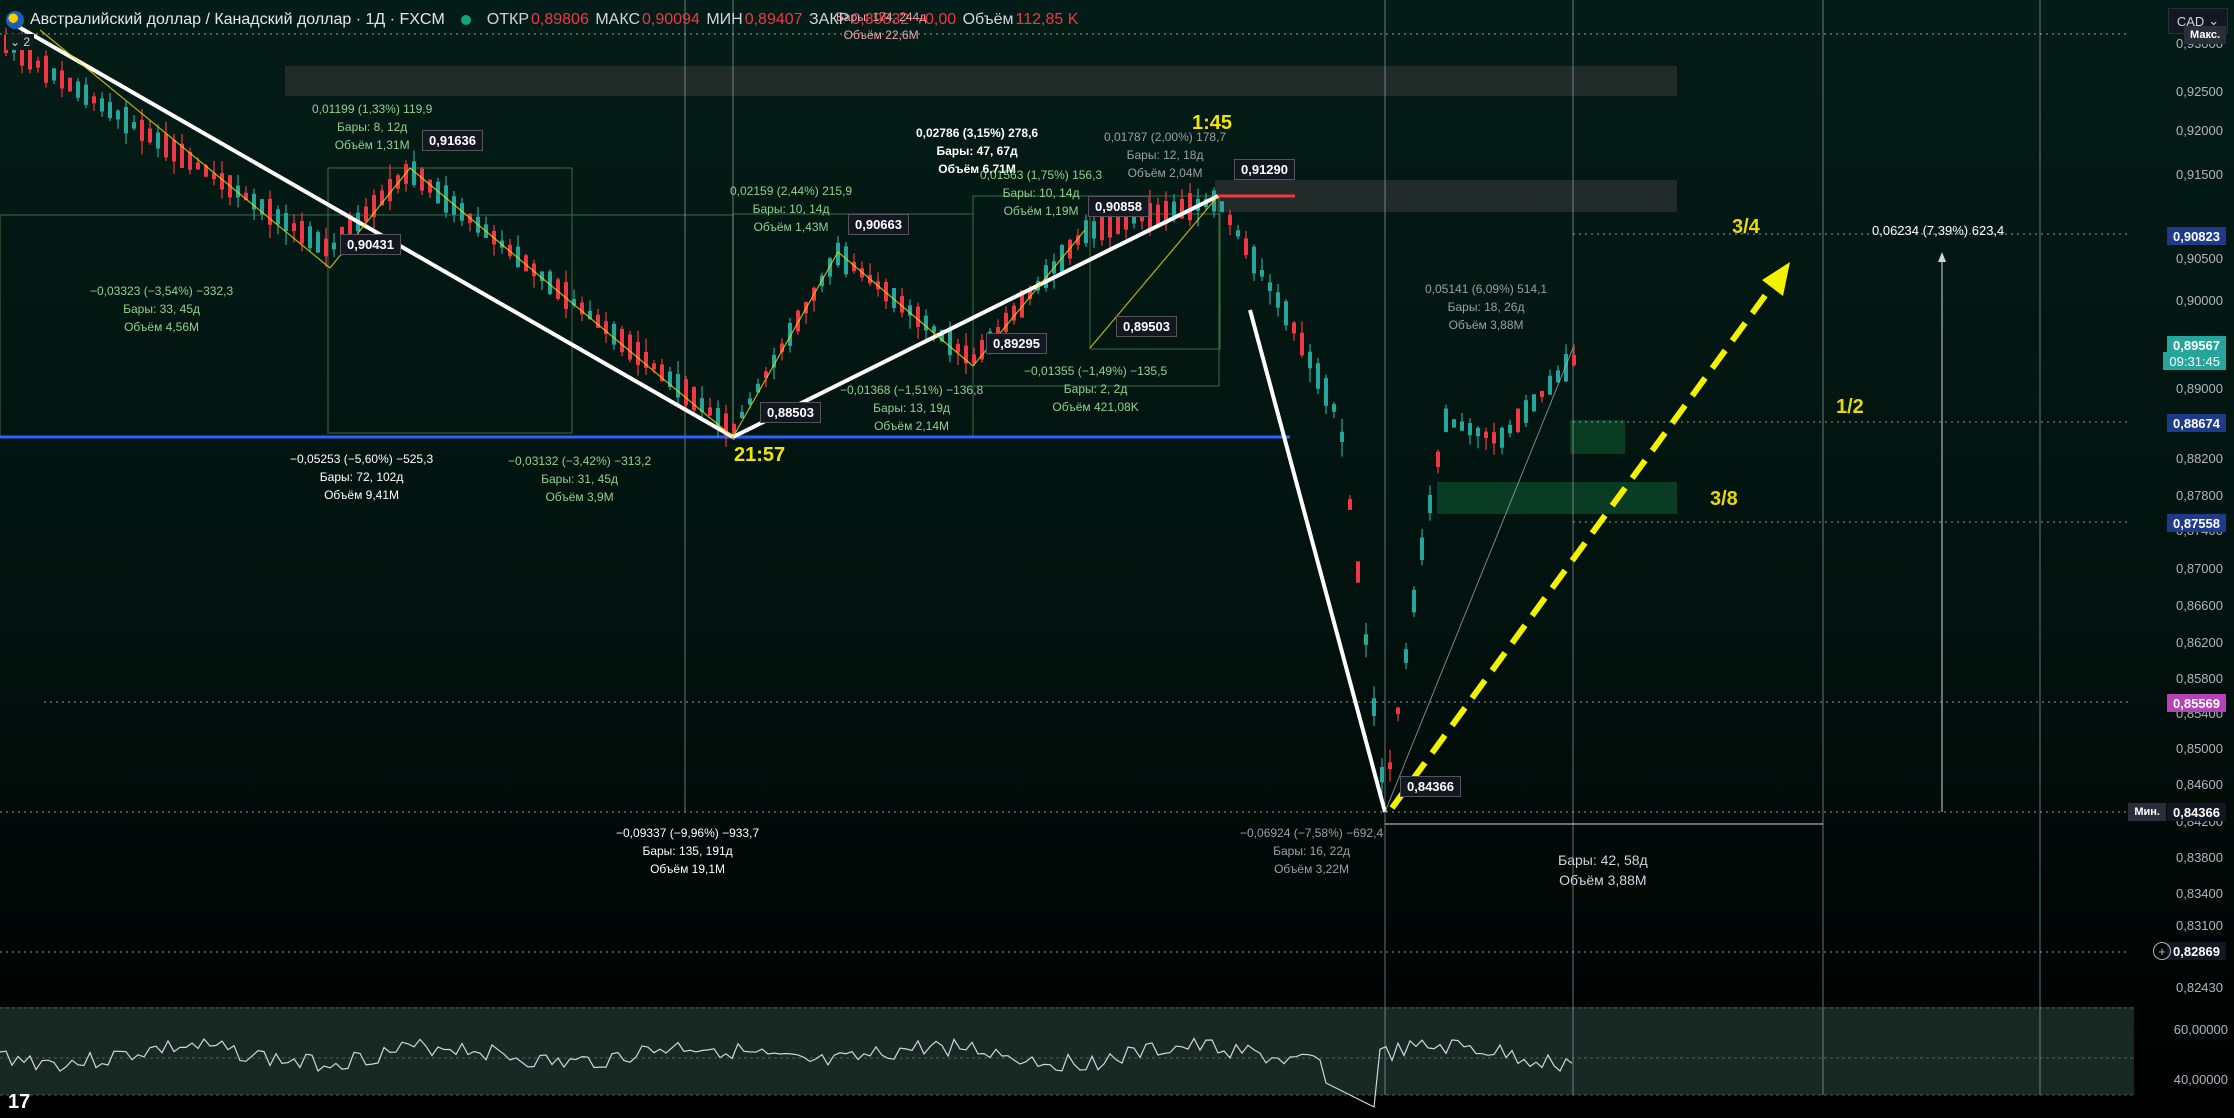 Image resolution: width=2234 pixels, height=1118 pixels. Describe the element at coordinates (19, 1102) in the screenshot. I see `tradingview-logo: 17` at that location.